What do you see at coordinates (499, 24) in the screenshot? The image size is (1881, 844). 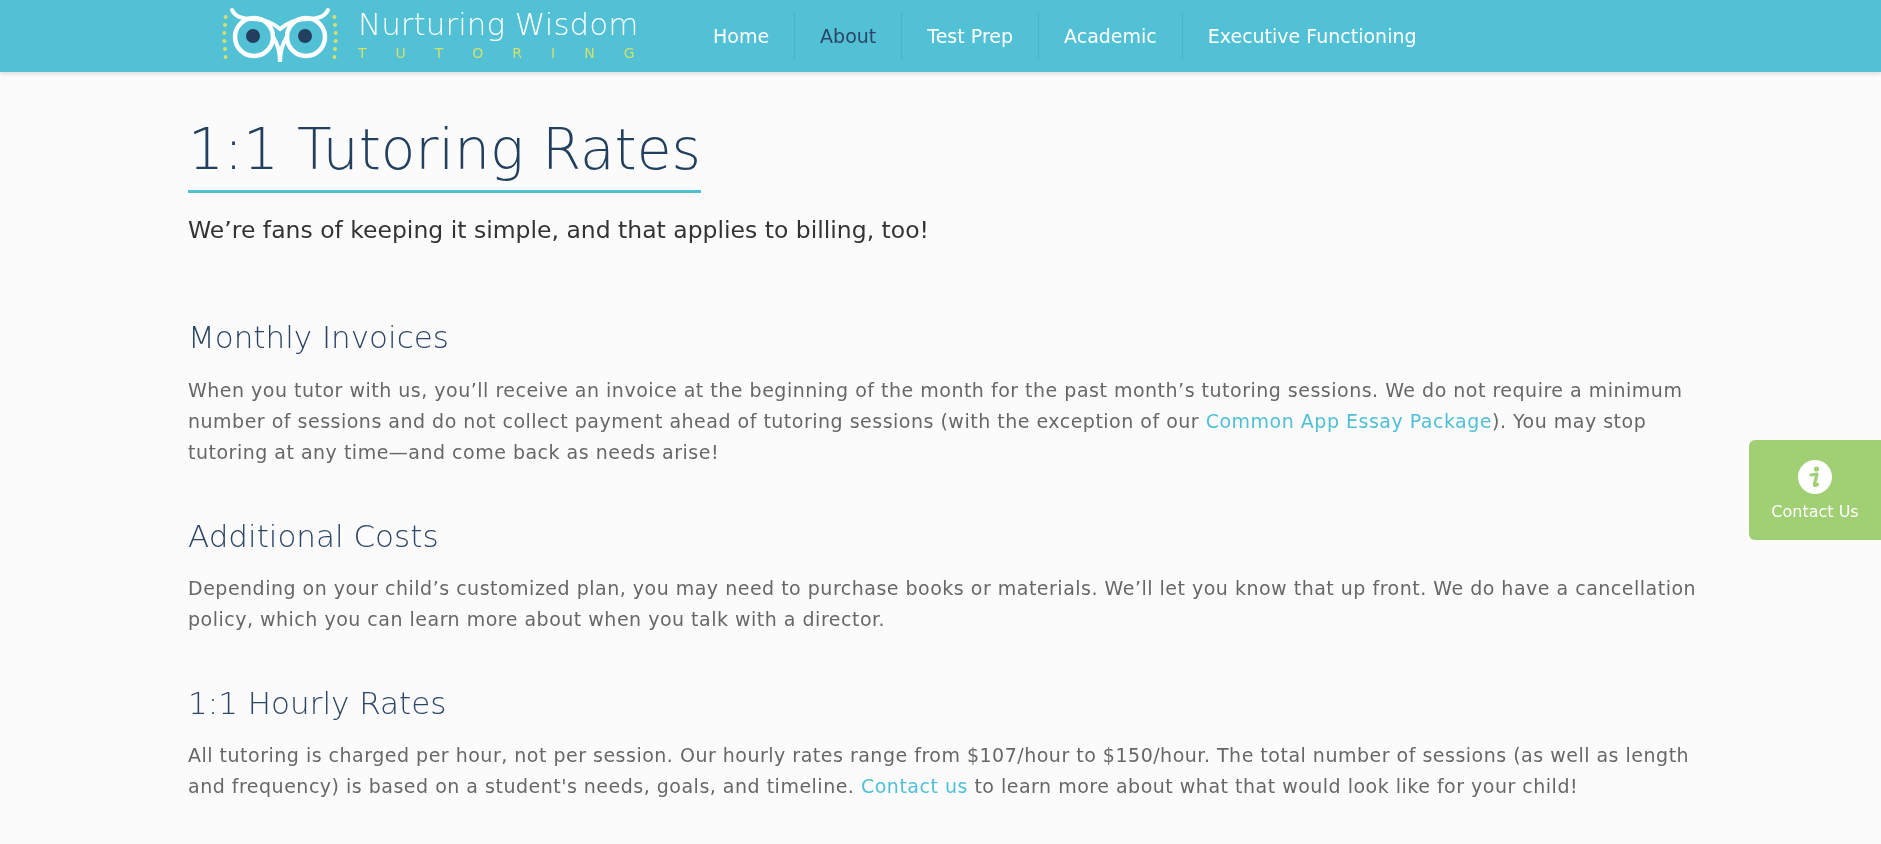 I see `brand-name: Nurturing Wisdom` at bounding box center [499, 24].